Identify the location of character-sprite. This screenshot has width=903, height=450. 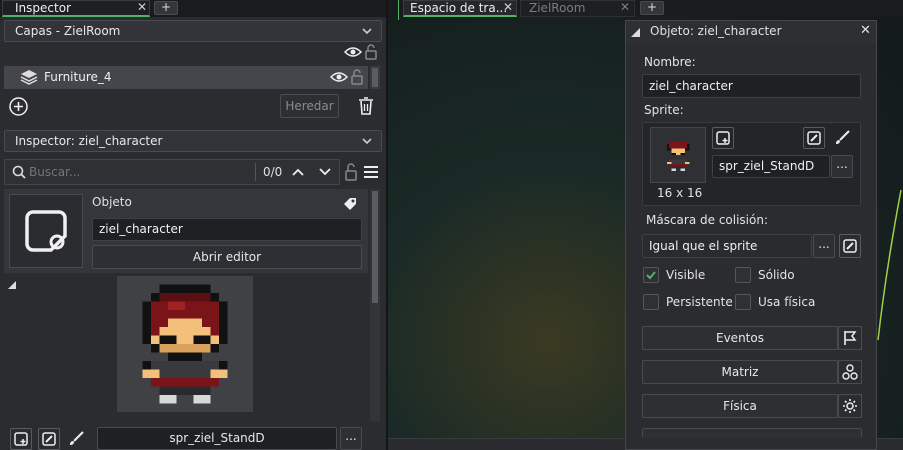
(185, 344).